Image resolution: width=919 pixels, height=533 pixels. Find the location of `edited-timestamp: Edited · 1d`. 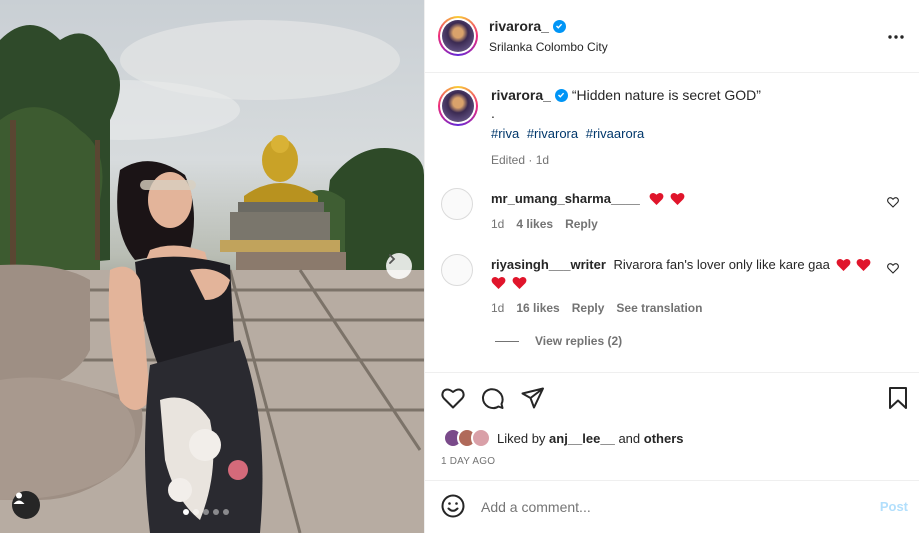

edited-timestamp: Edited · 1d is located at coordinates (520, 160).